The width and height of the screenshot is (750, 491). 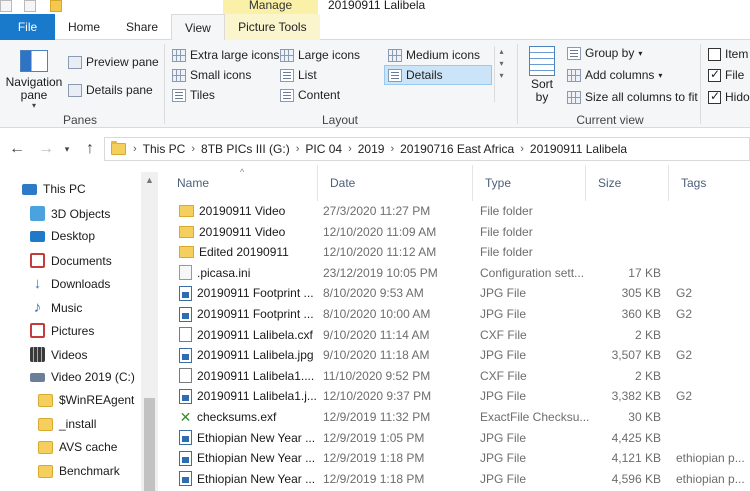 I want to click on hidden-checkbox-row: Hido, so click(x=729, y=96).